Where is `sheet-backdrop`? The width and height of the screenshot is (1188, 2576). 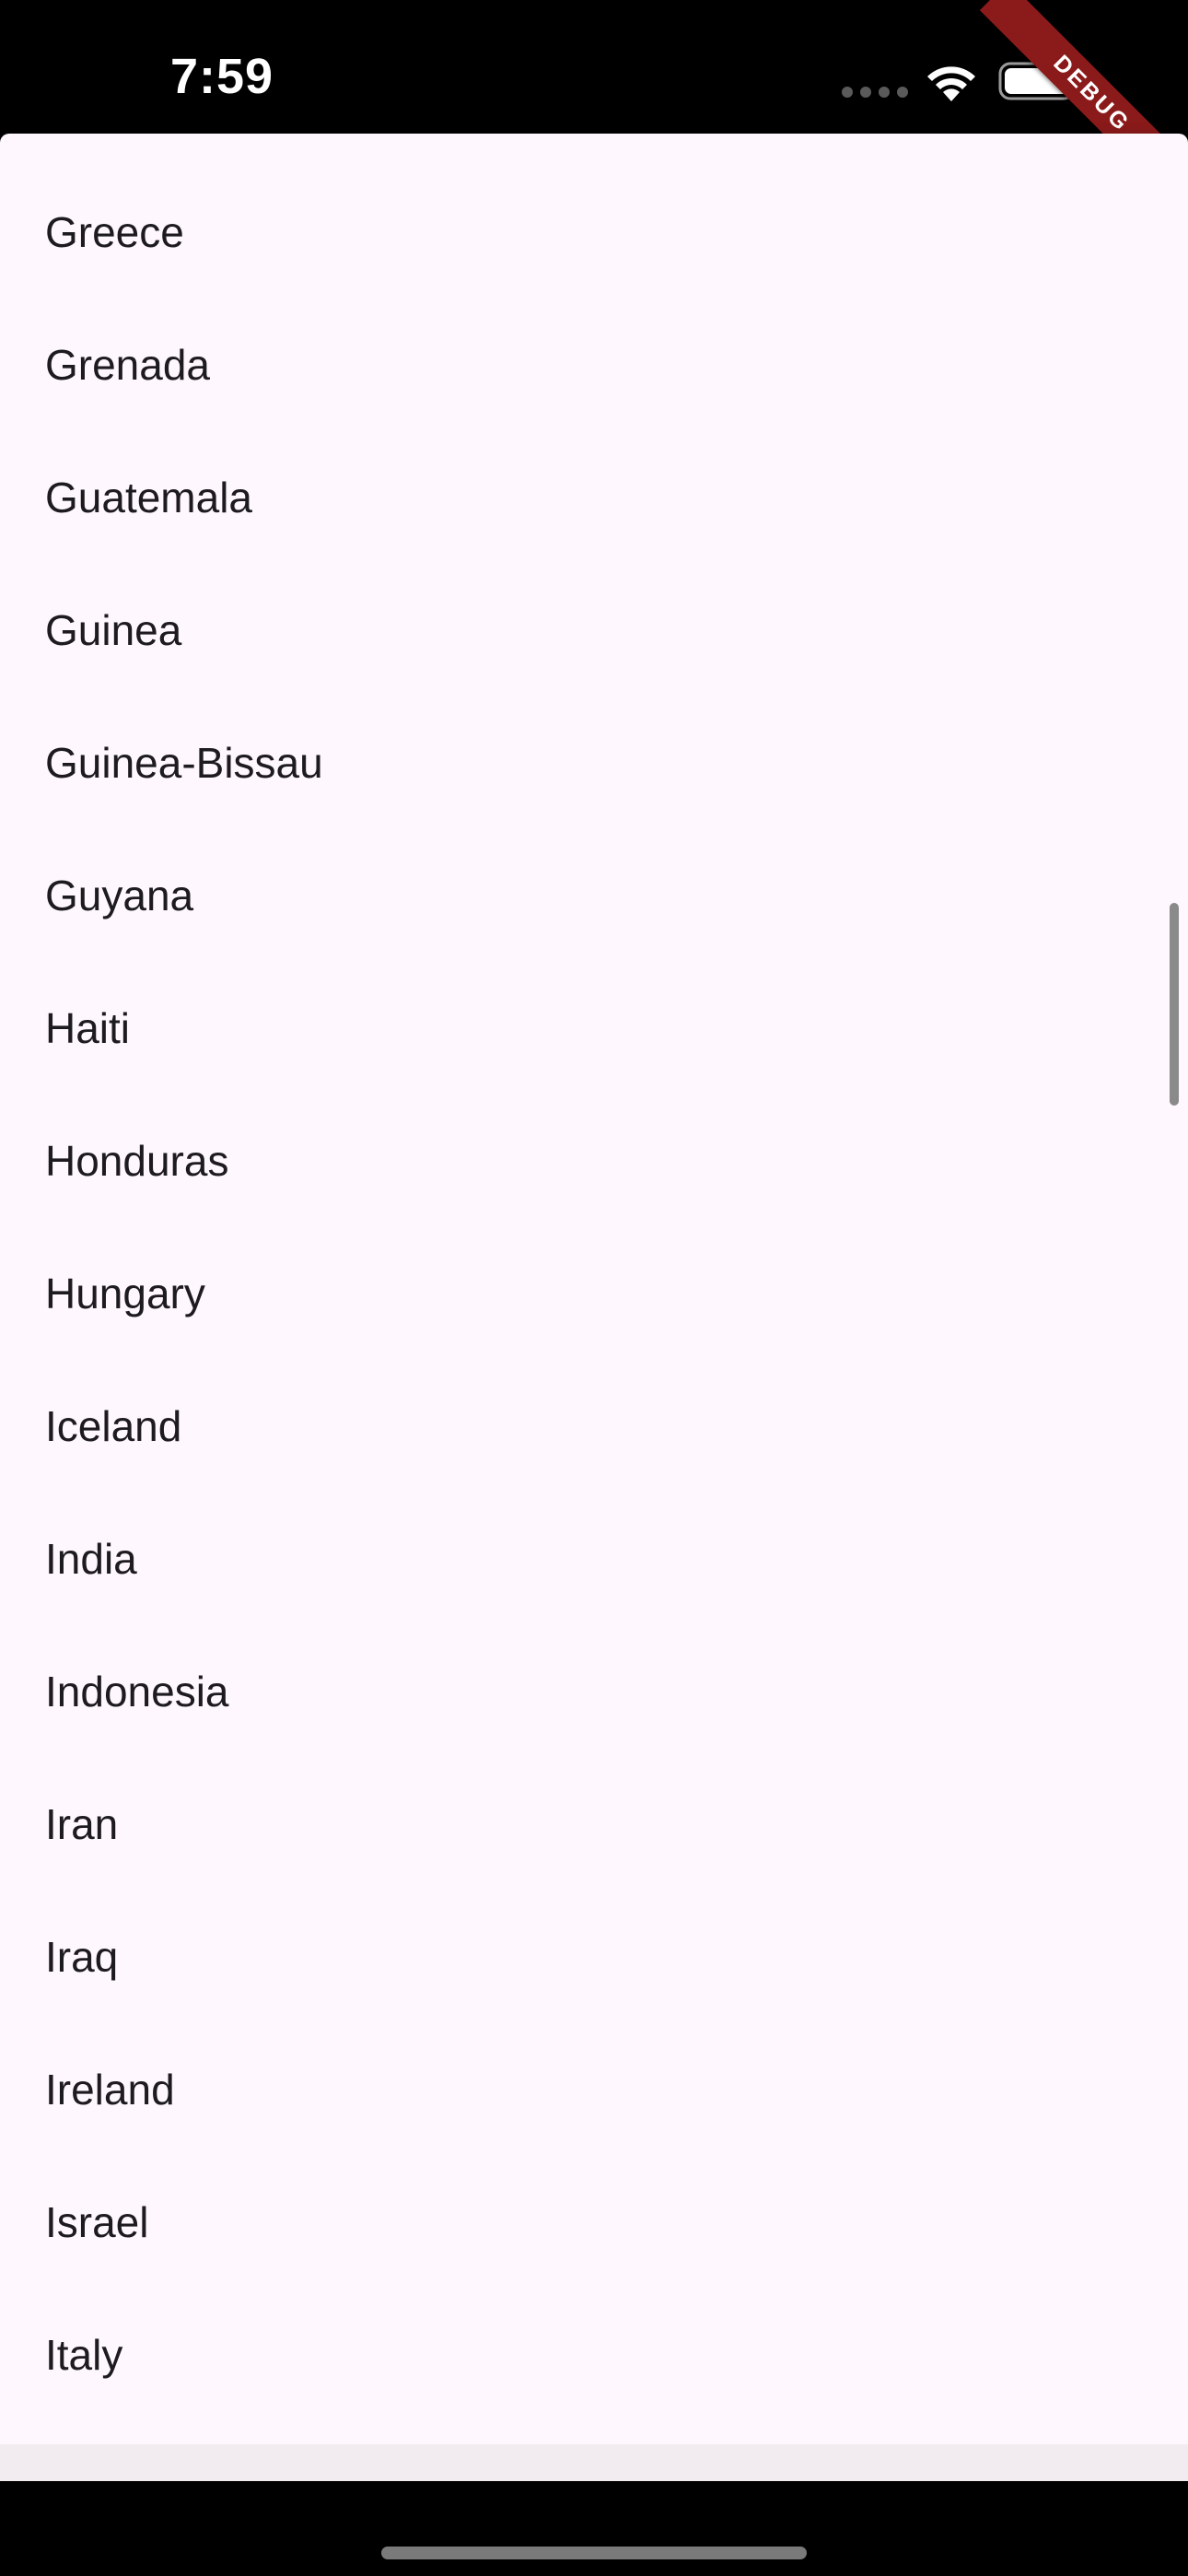
sheet-backdrop is located at coordinates (594, 2462).